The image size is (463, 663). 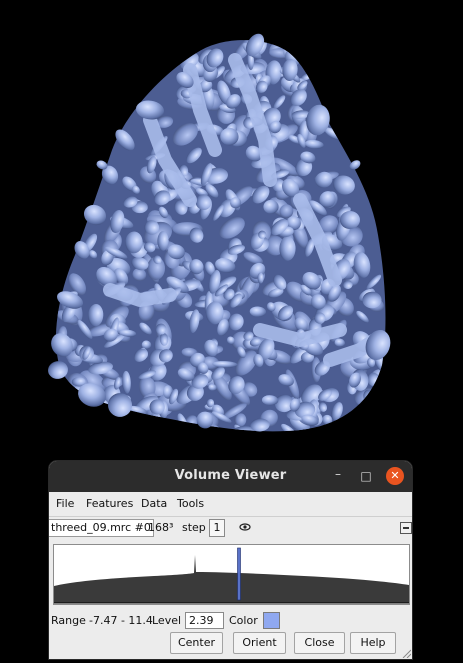 What do you see at coordinates (259, 643) in the screenshot?
I see `orient-button: Orient` at bounding box center [259, 643].